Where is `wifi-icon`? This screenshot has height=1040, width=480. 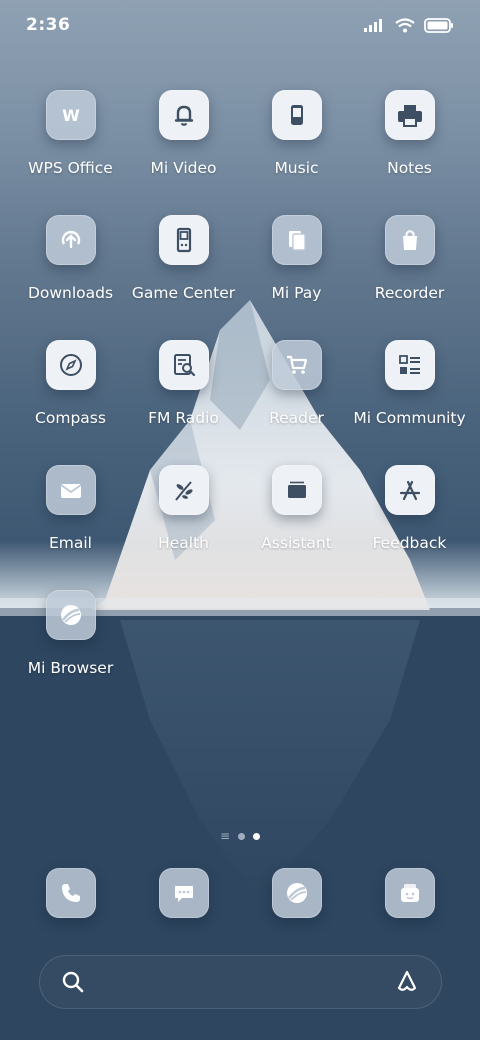
wifi-icon is located at coordinates (405, 24).